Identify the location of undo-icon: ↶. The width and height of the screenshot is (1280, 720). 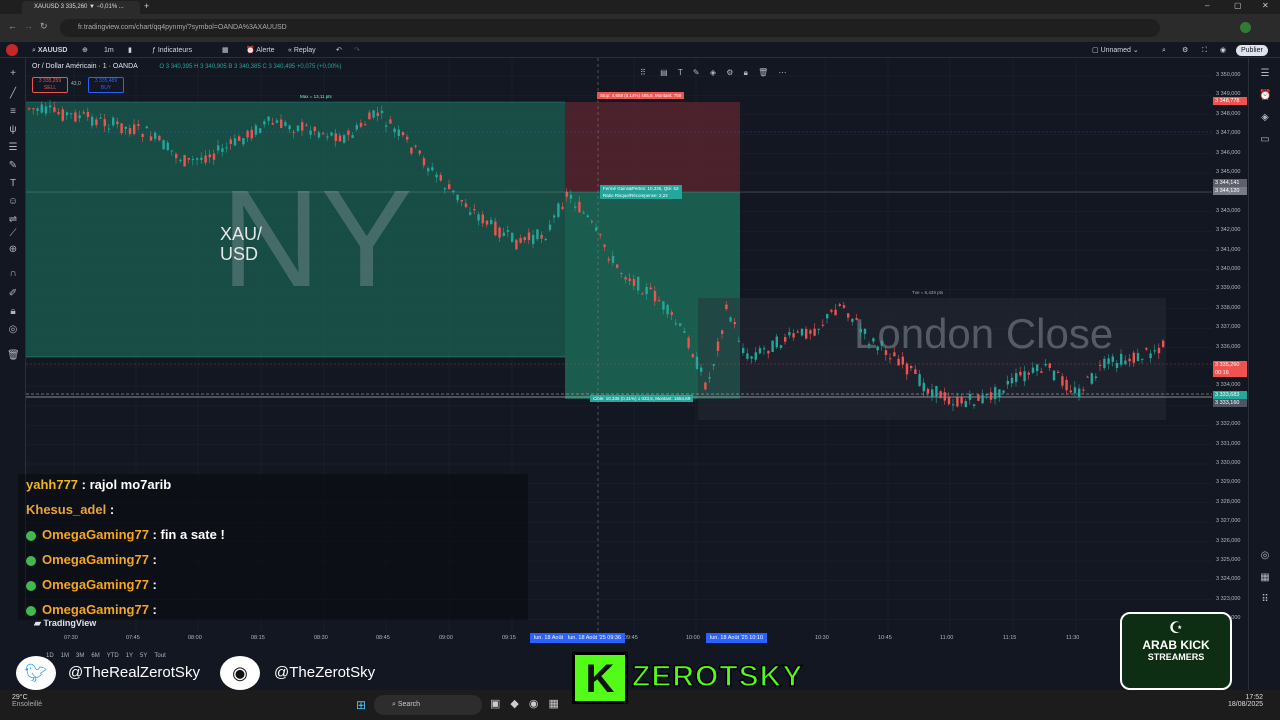
(339, 50).